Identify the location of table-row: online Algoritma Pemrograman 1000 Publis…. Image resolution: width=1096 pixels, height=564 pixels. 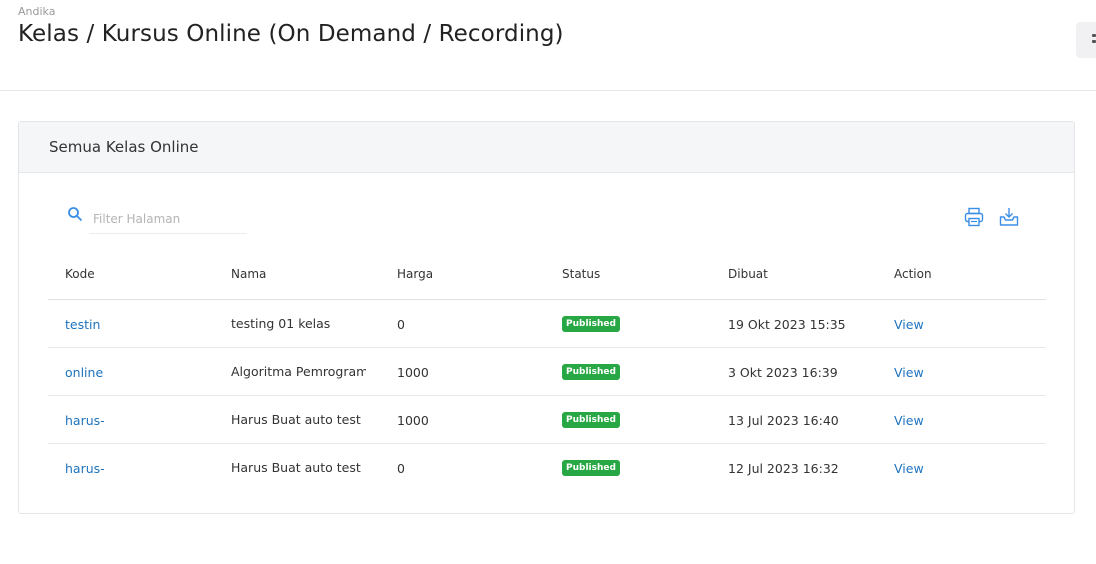
(547, 372).